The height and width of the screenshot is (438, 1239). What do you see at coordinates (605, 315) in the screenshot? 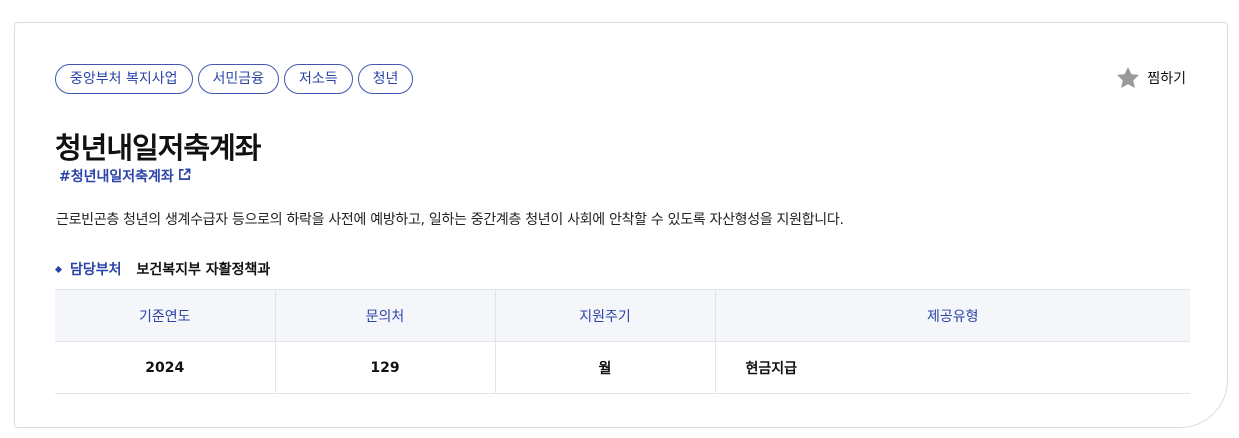
I see `header-support-cycle: 지원주기` at bounding box center [605, 315].